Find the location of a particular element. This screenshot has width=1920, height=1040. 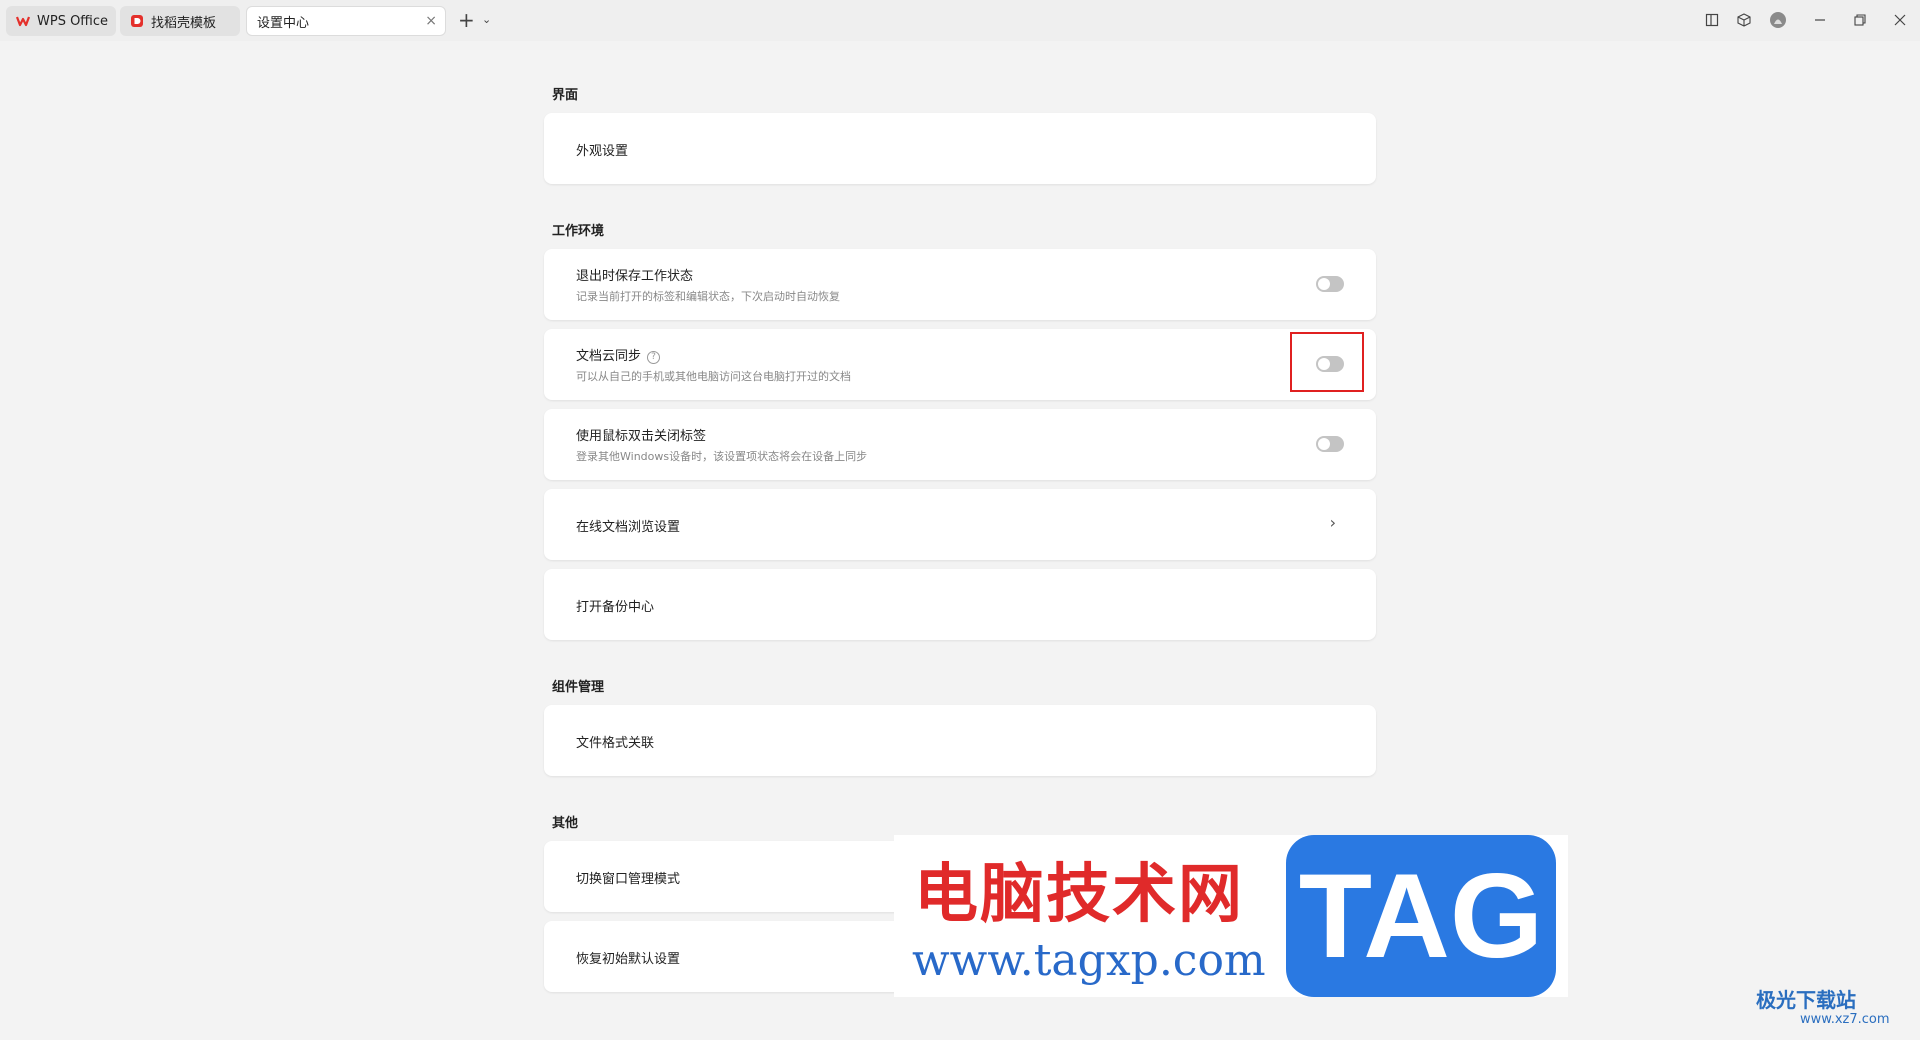

corner-watermark-name: 极光下载站 is located at coordinates (1806, 1000).